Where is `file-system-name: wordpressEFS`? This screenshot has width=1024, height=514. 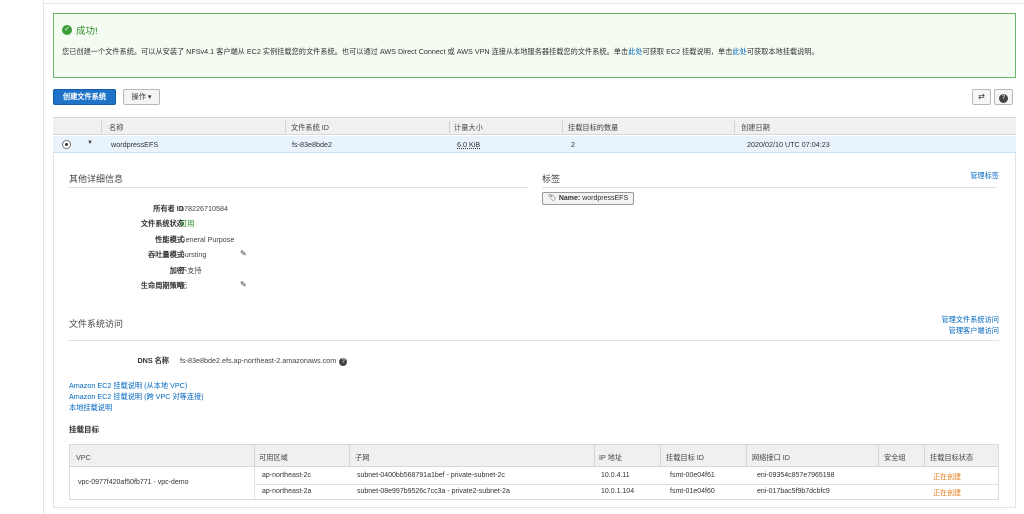 file-system-name: wordpressEFS is located at coordinates (135, 144).